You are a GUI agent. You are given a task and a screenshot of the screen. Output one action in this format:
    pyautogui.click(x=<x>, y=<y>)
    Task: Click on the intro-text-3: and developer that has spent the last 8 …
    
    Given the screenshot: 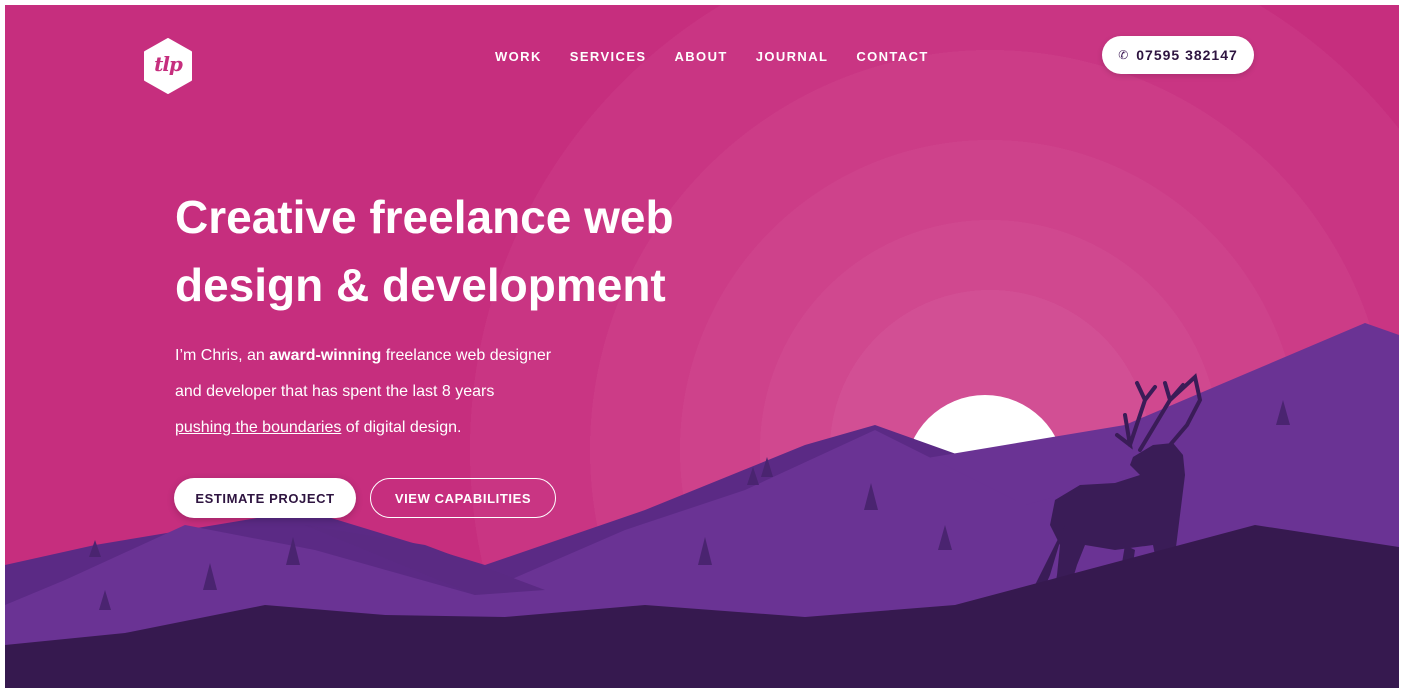 What is the action you would take?
    pyautogui.click(x=335, y=391)
    